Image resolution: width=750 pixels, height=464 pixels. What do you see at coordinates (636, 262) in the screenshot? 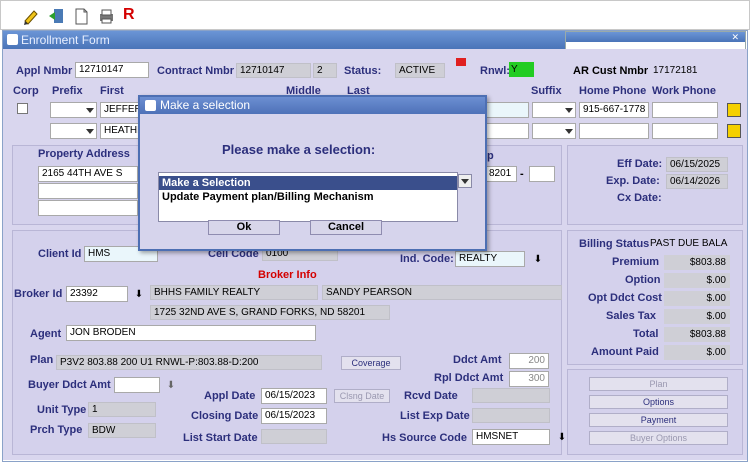
I see `premium-label: Premium` at bounding box center [636, 262].